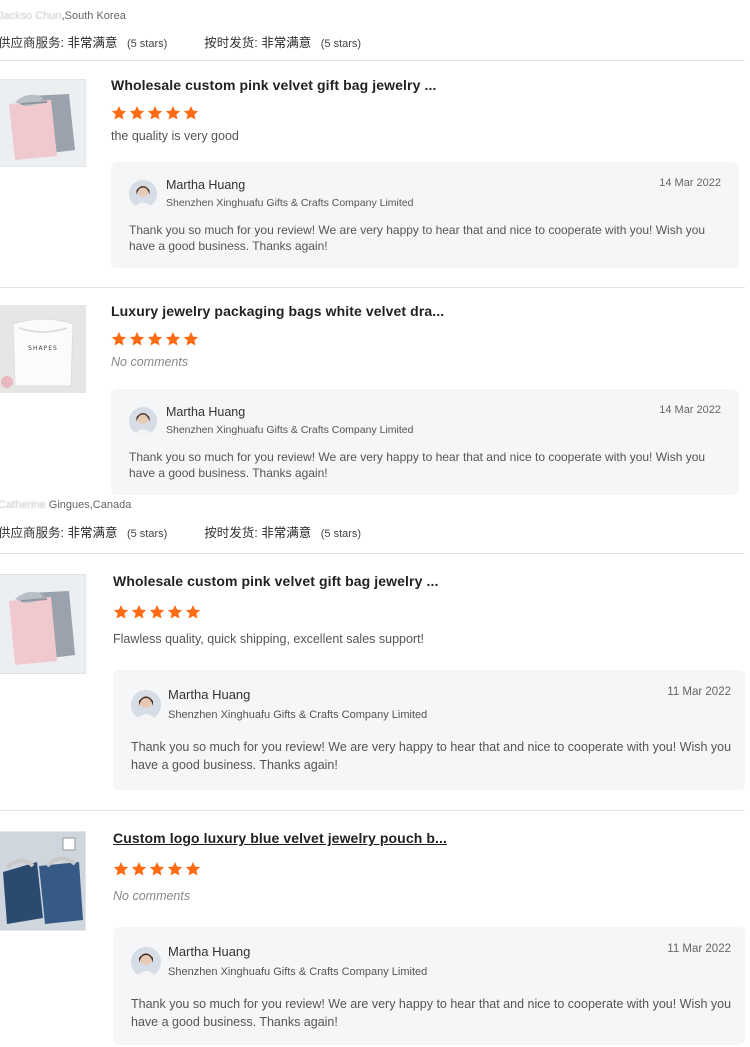  I want to click on buyer-name: Catherine Gingues,Canada, so click(66, 505).